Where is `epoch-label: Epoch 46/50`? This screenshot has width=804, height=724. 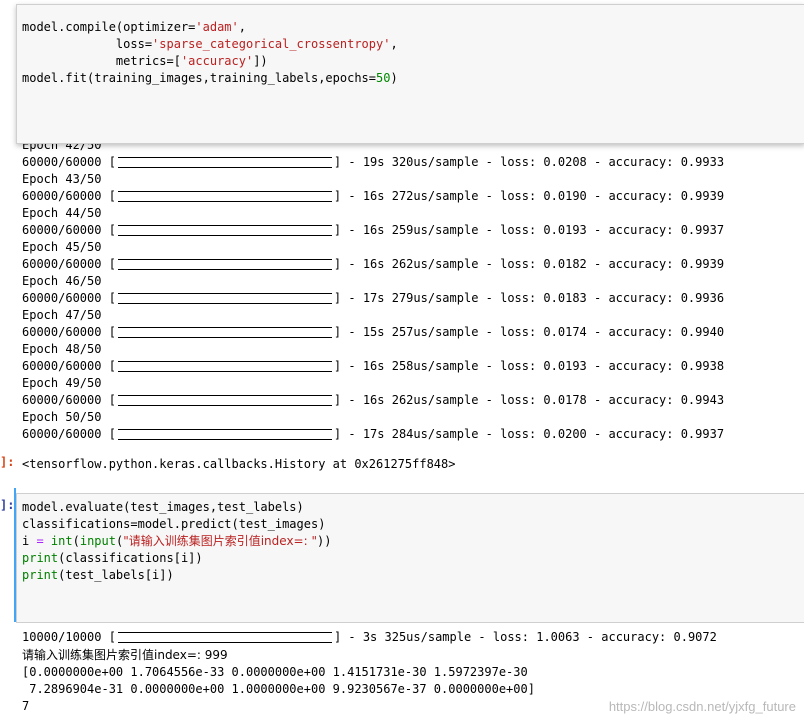 epoch-label: Epoch 46/50 is located at coordinates (62, 281).